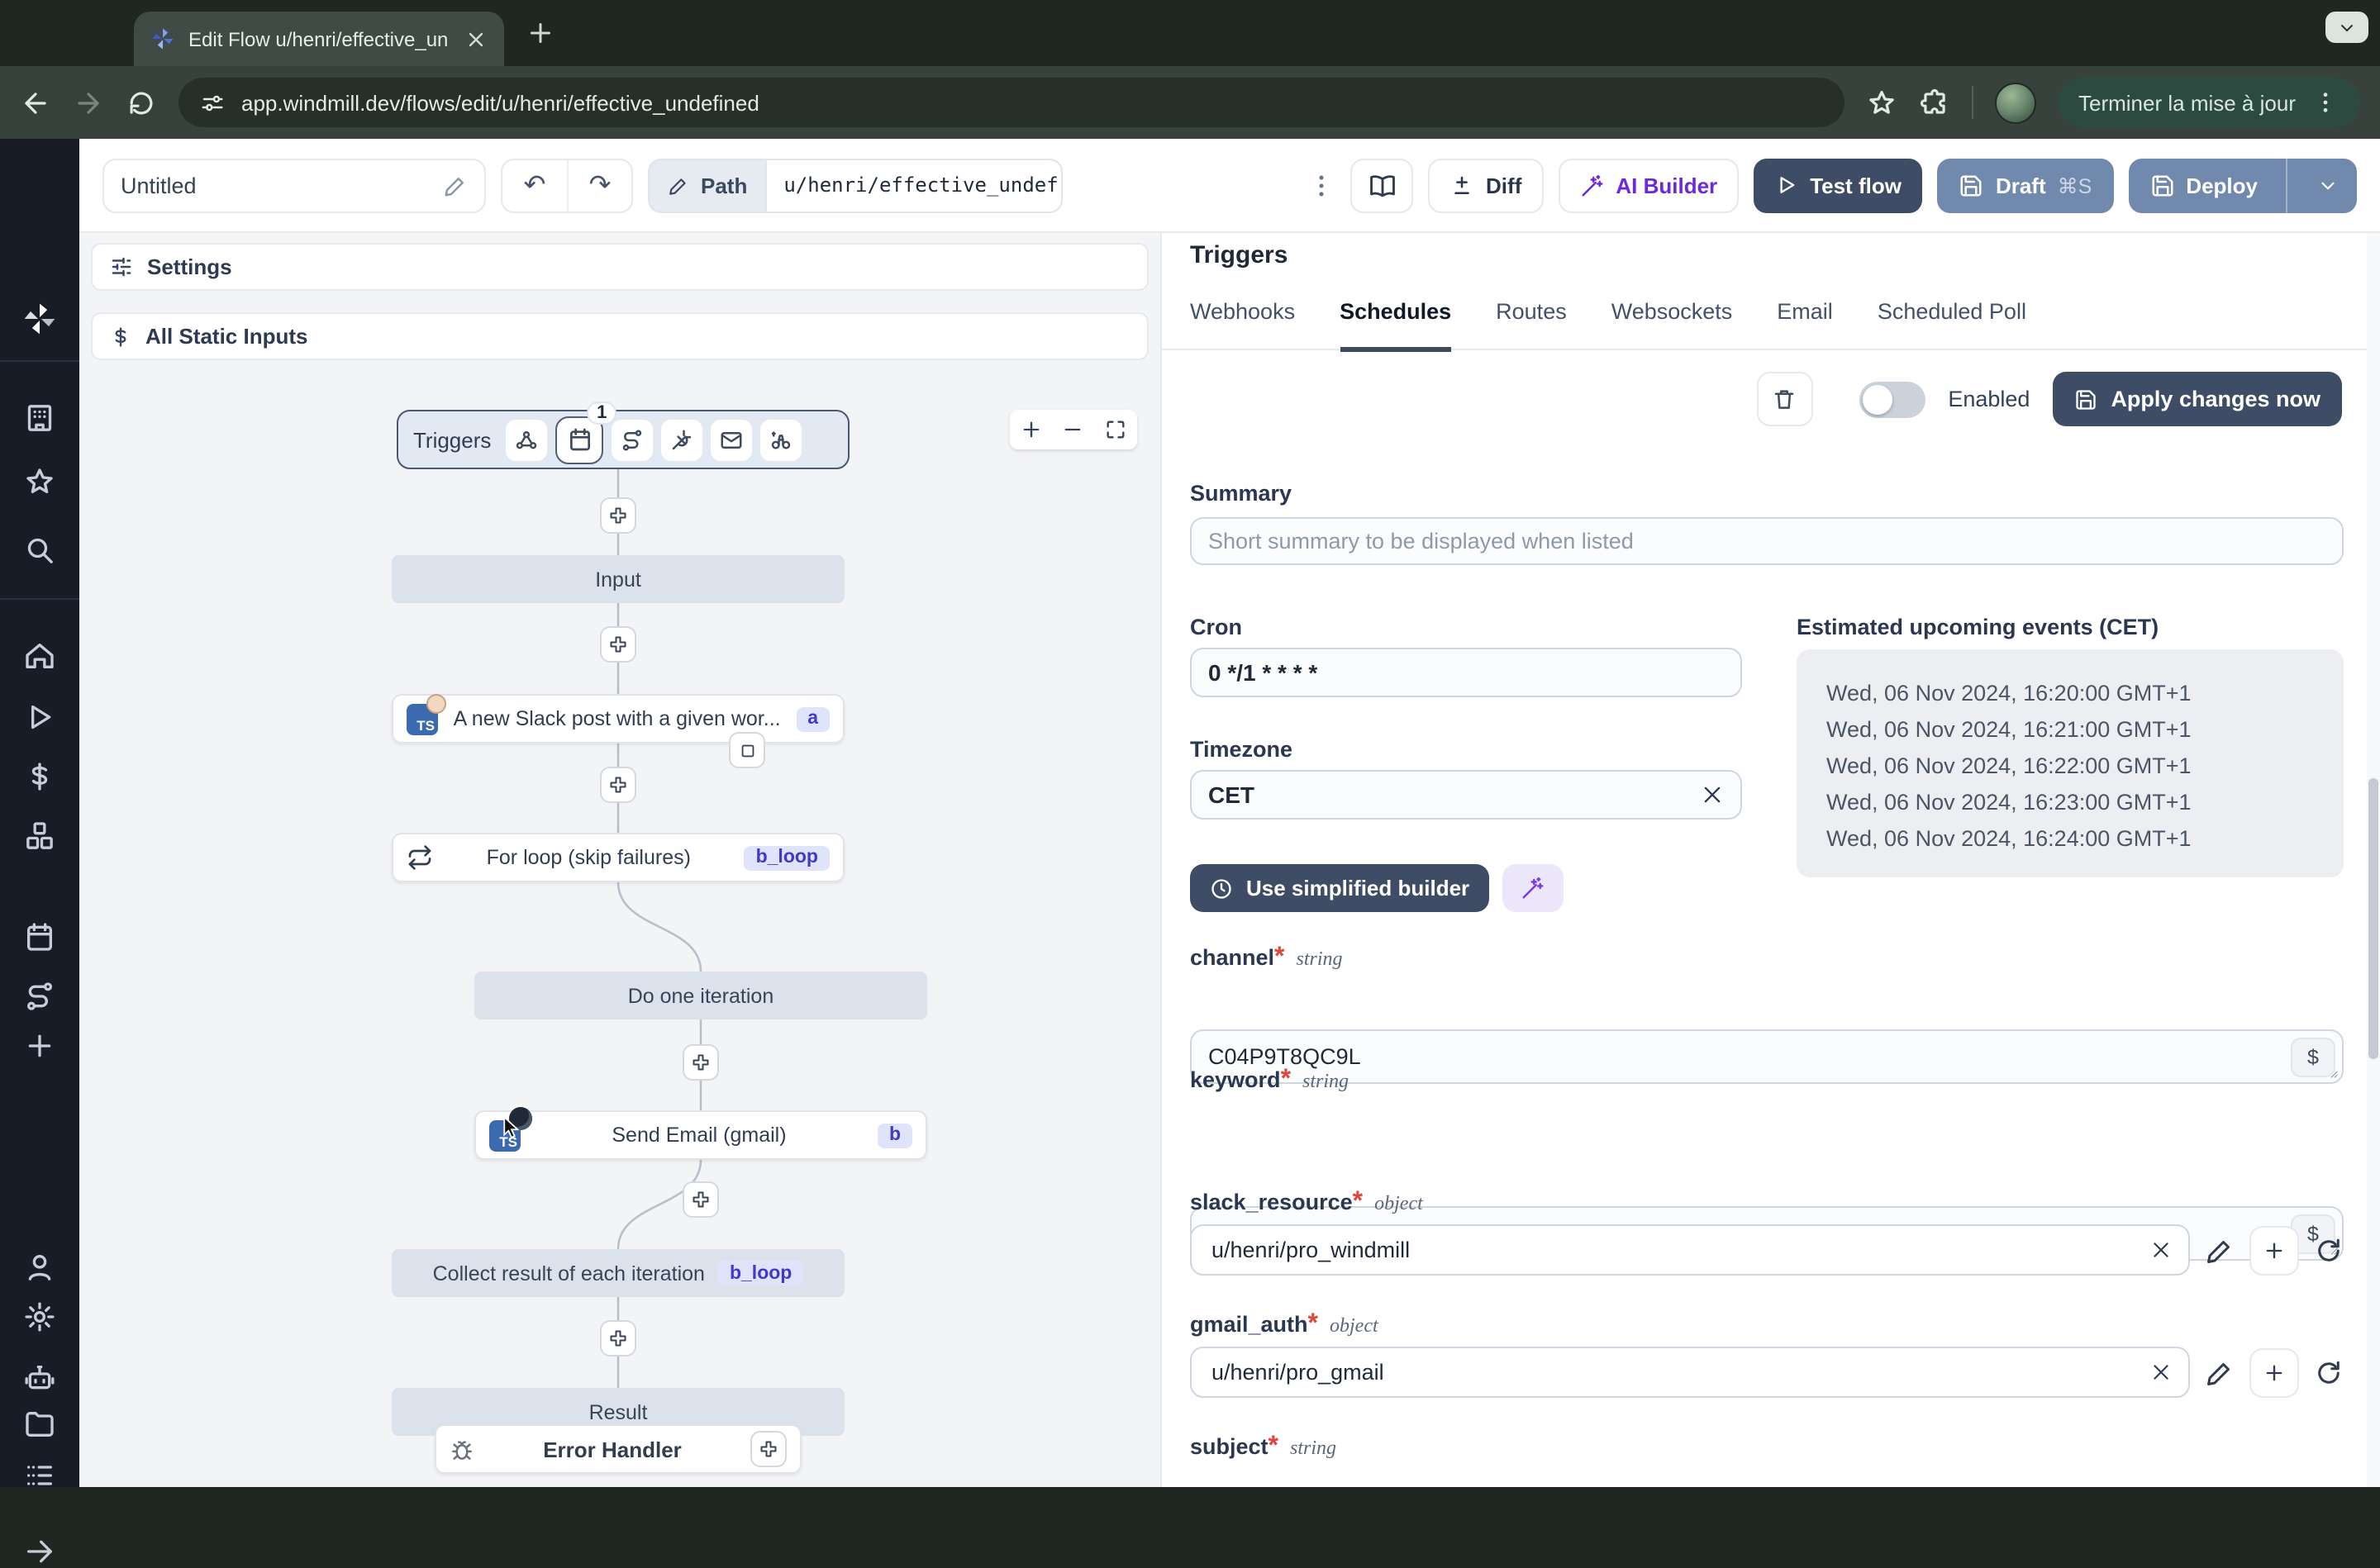 This screenshot has height=1568, width=2380. Describe the element at coordinates (455, 185) in the screenshot. I see `edit-name-pencil-icon` at that location.